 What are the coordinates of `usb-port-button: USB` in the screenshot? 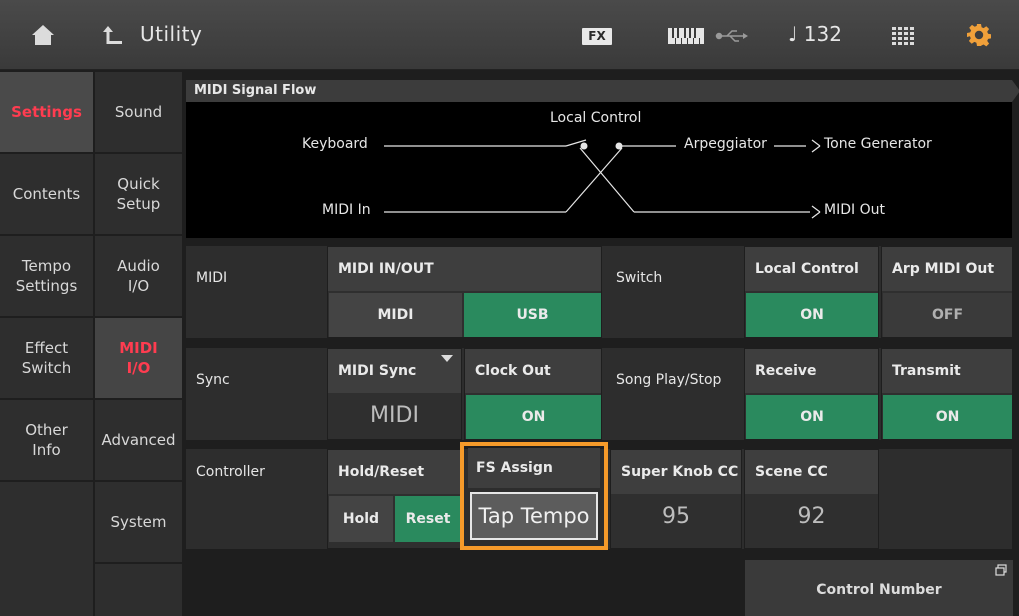 It's located at (532, 315).